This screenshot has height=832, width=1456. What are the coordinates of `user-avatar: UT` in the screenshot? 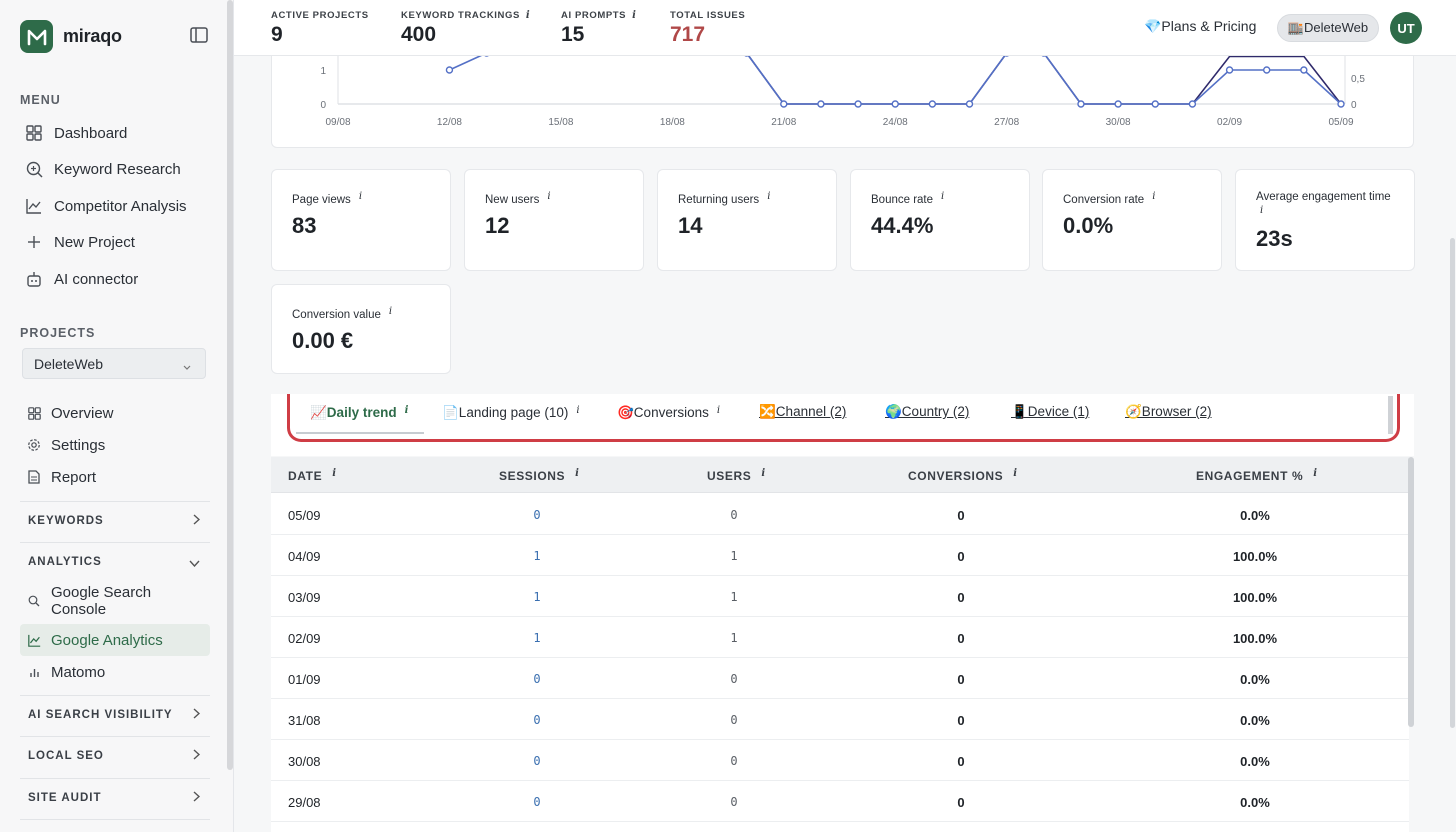 It's located at (1406, 28).